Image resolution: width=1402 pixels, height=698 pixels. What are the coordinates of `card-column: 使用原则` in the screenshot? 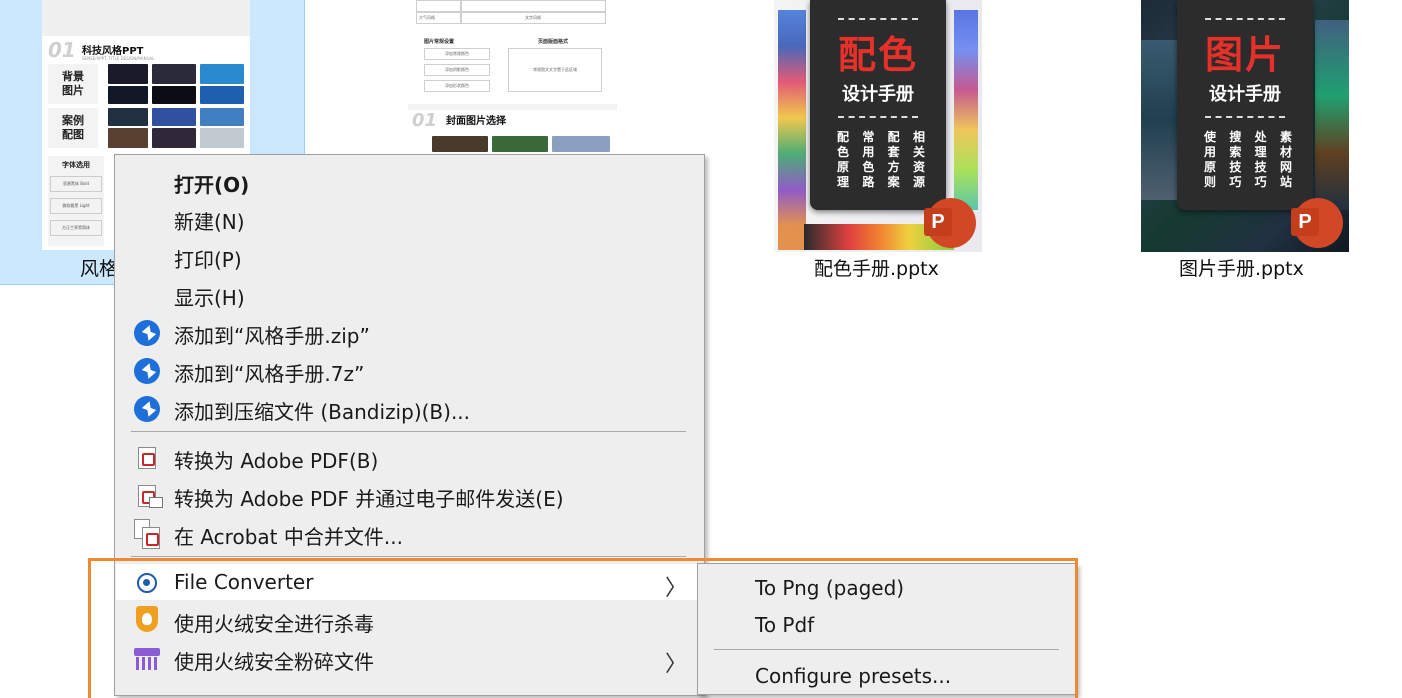 It's located at (1209, 159).